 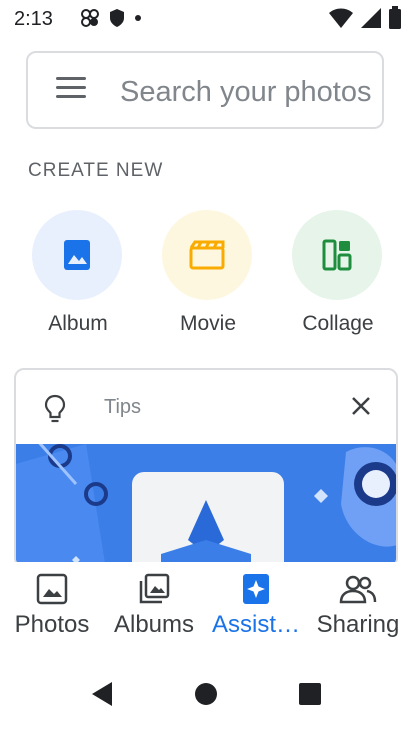 I want to click on create-album-label: Album, so click(x=78, y=323).